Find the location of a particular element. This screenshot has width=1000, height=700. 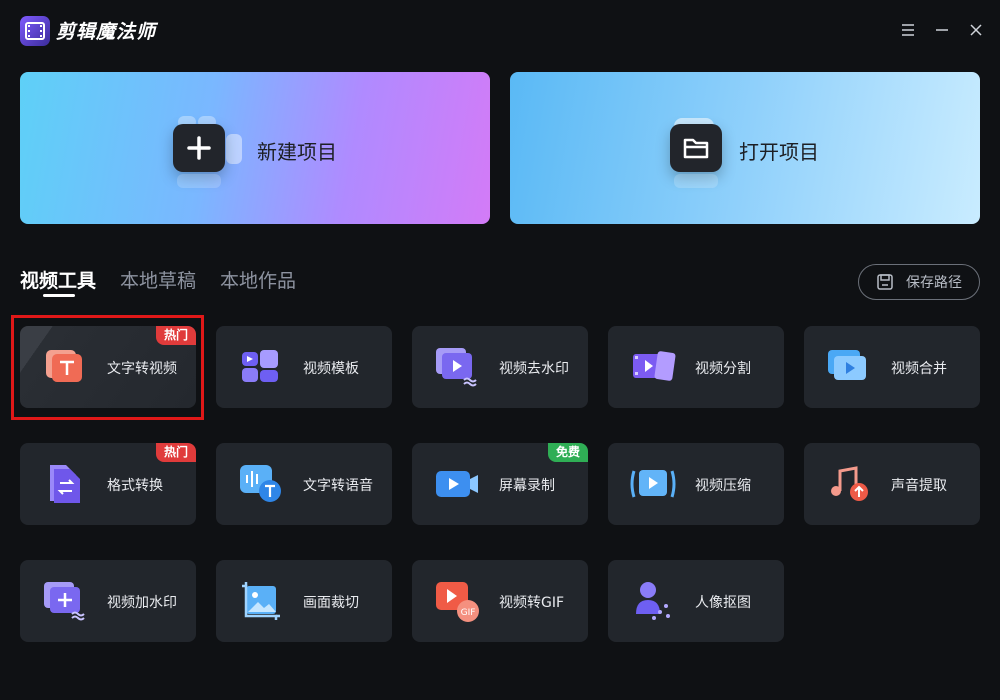

tab-video-tools: 视频工具 is located at coordinates (58, 279).